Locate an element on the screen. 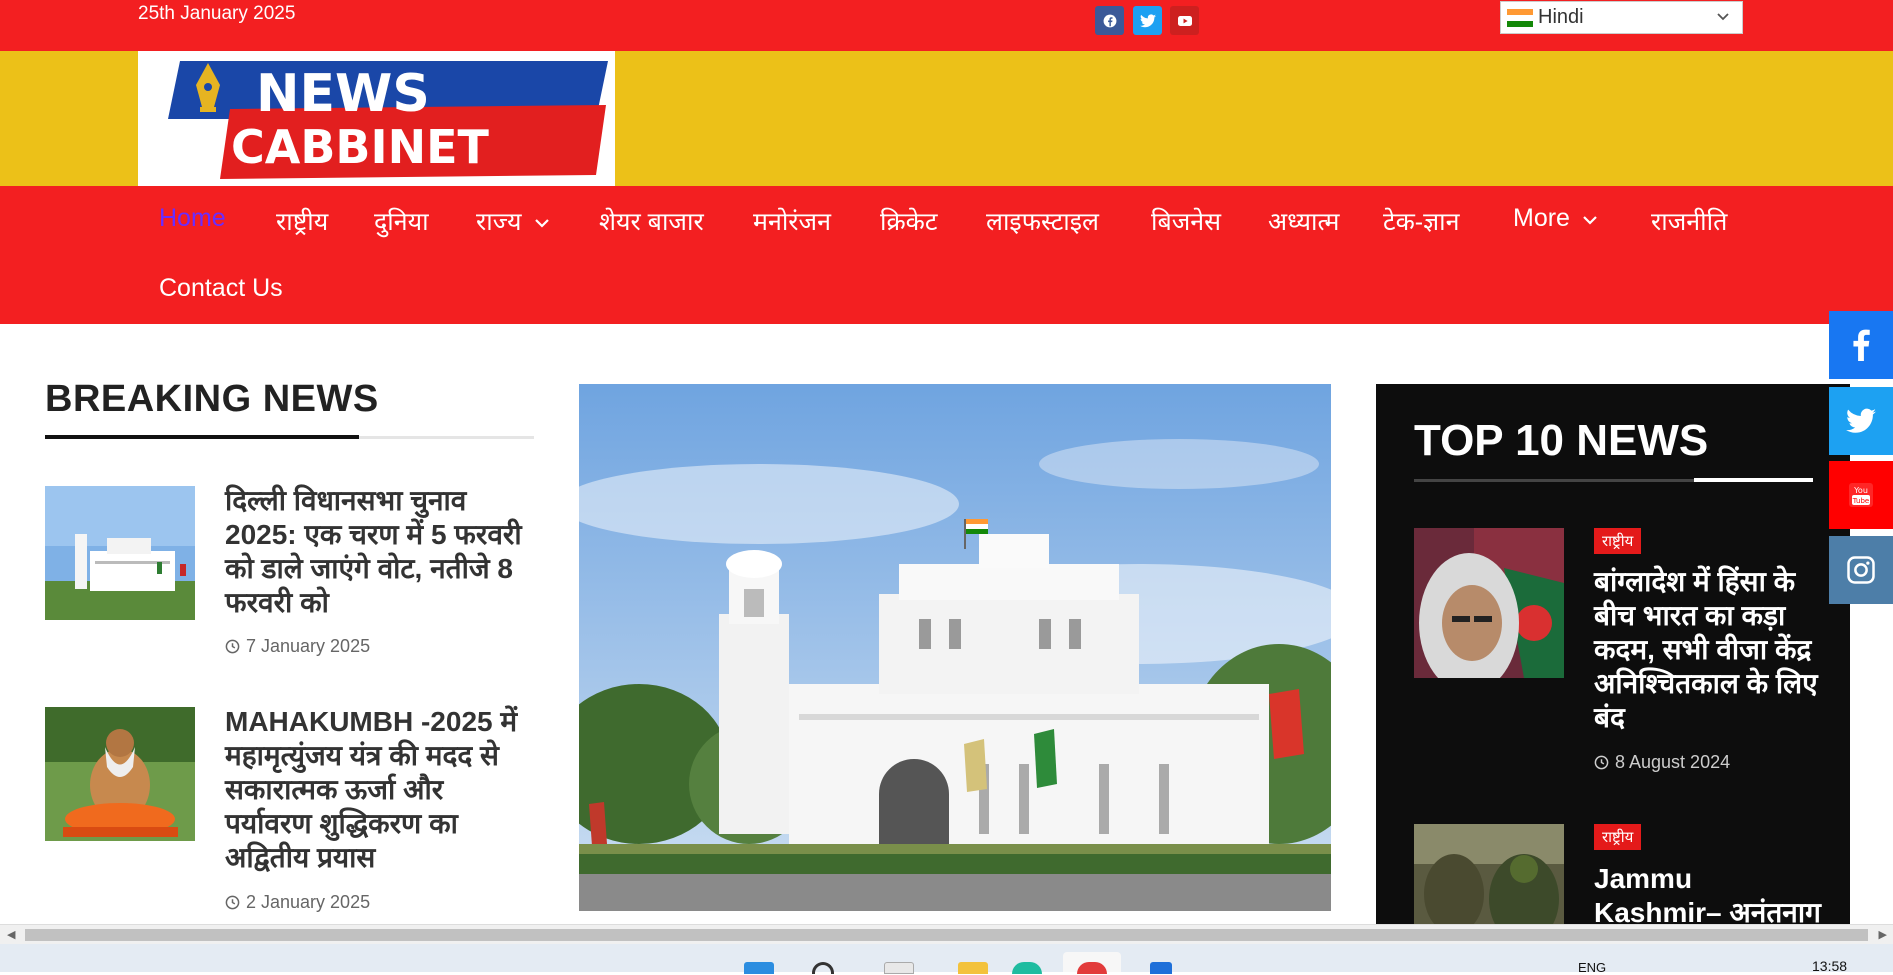  breaking-news-heading: BREAKING NEWS is located at coordinates (212, 399).